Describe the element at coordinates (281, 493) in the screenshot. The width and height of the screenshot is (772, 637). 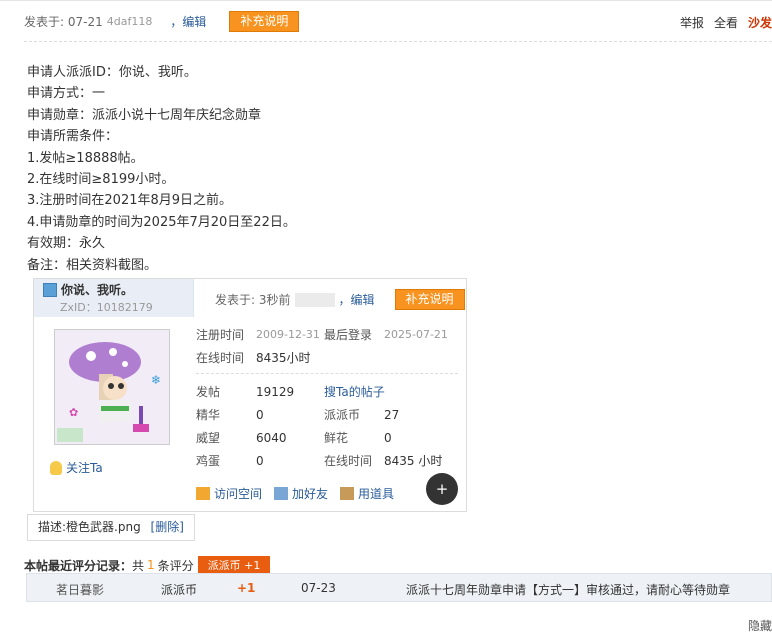
I see `friends-icon` at that location.